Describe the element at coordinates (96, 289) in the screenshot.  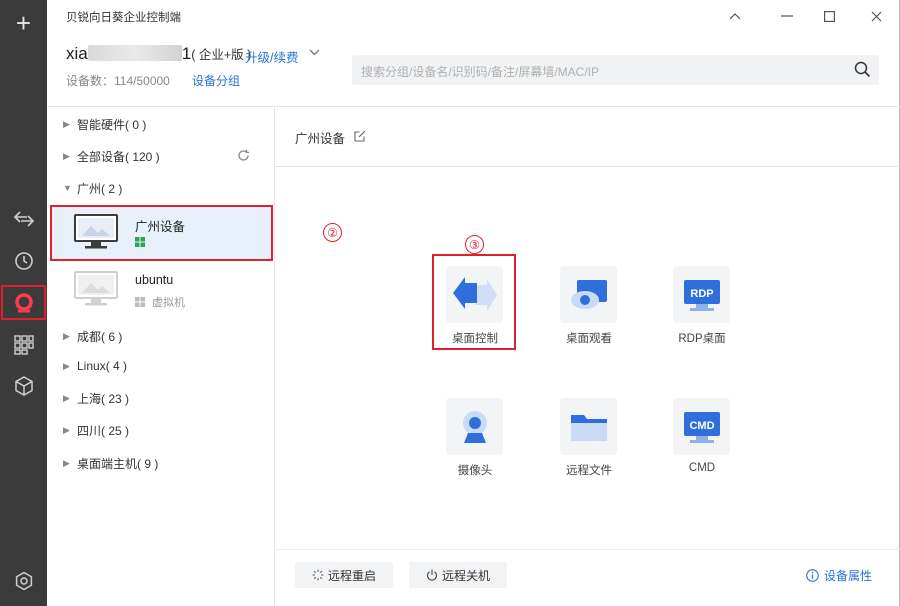
I see `monitor-icon` at that location.